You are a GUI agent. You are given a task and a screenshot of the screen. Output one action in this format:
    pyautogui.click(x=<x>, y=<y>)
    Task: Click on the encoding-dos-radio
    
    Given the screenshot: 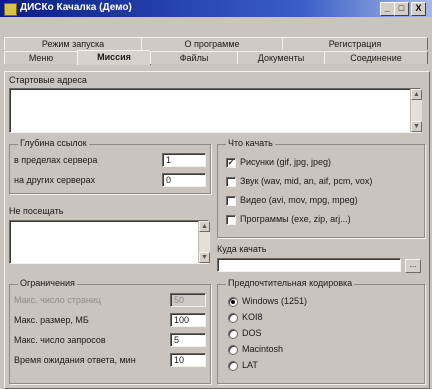 What is the action you would take?
    pyautogui.click(x=233, y=334)
    